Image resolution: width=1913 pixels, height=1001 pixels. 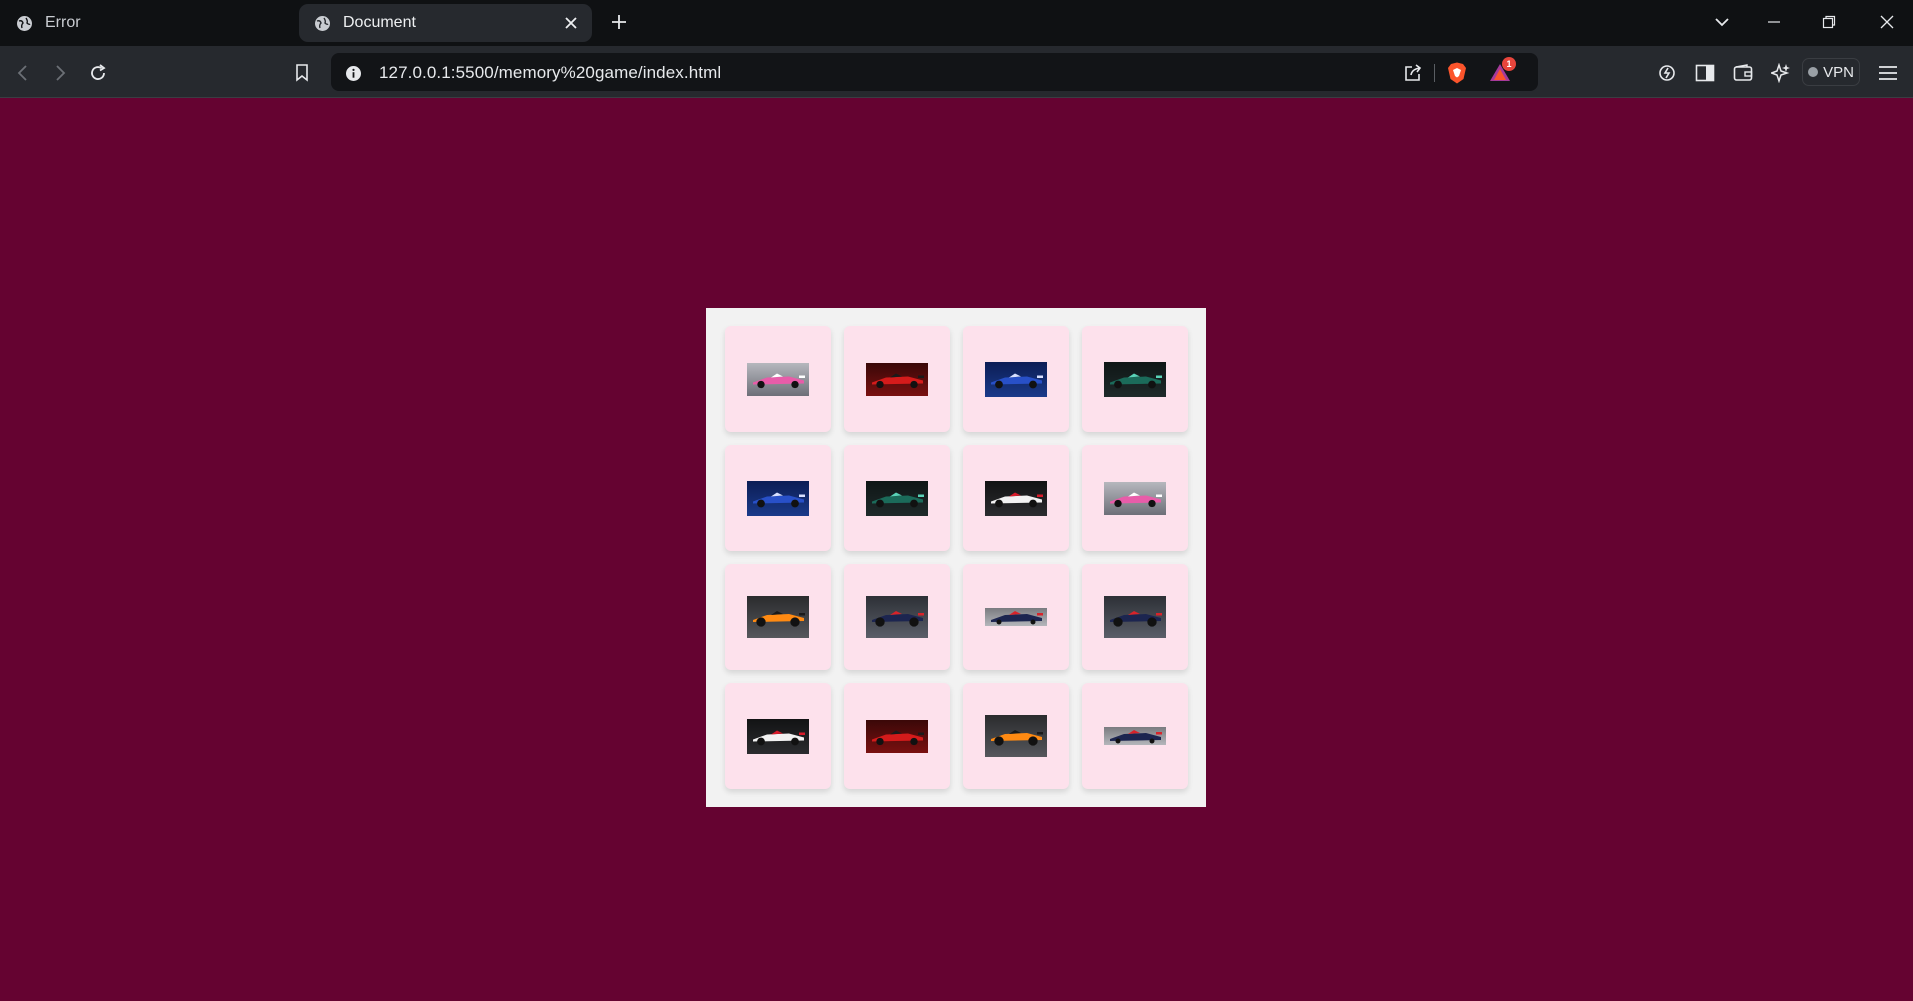 What do you see at coordinates (1774, 22) in the screenshot?
I see `minimize-icon` at bounding box center [1774, 22].